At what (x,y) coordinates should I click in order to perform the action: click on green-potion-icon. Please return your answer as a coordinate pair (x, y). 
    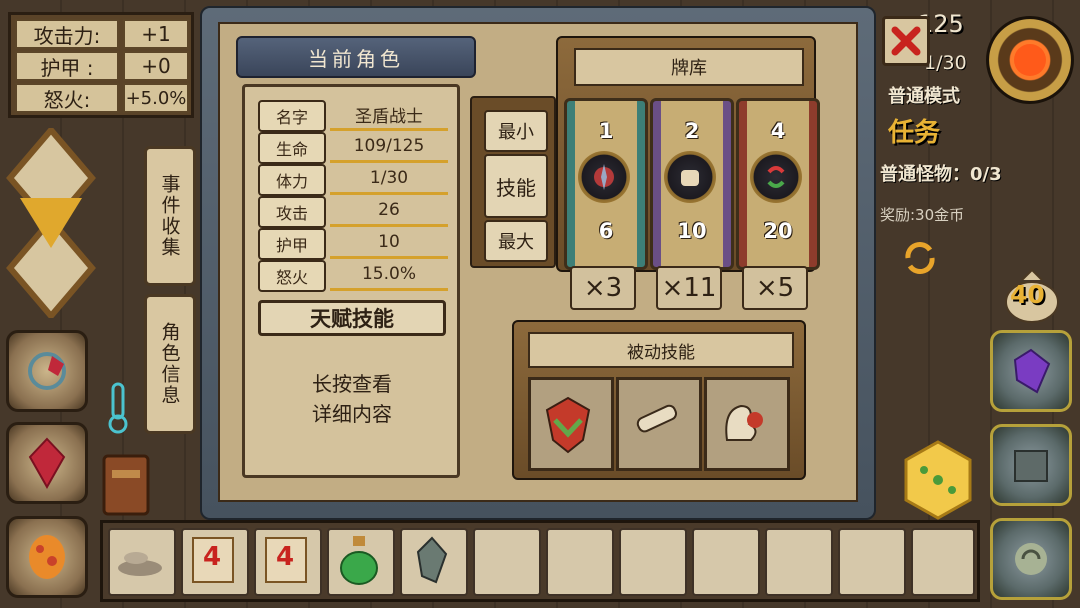
    Looking at the image, I should click on (359, 560).